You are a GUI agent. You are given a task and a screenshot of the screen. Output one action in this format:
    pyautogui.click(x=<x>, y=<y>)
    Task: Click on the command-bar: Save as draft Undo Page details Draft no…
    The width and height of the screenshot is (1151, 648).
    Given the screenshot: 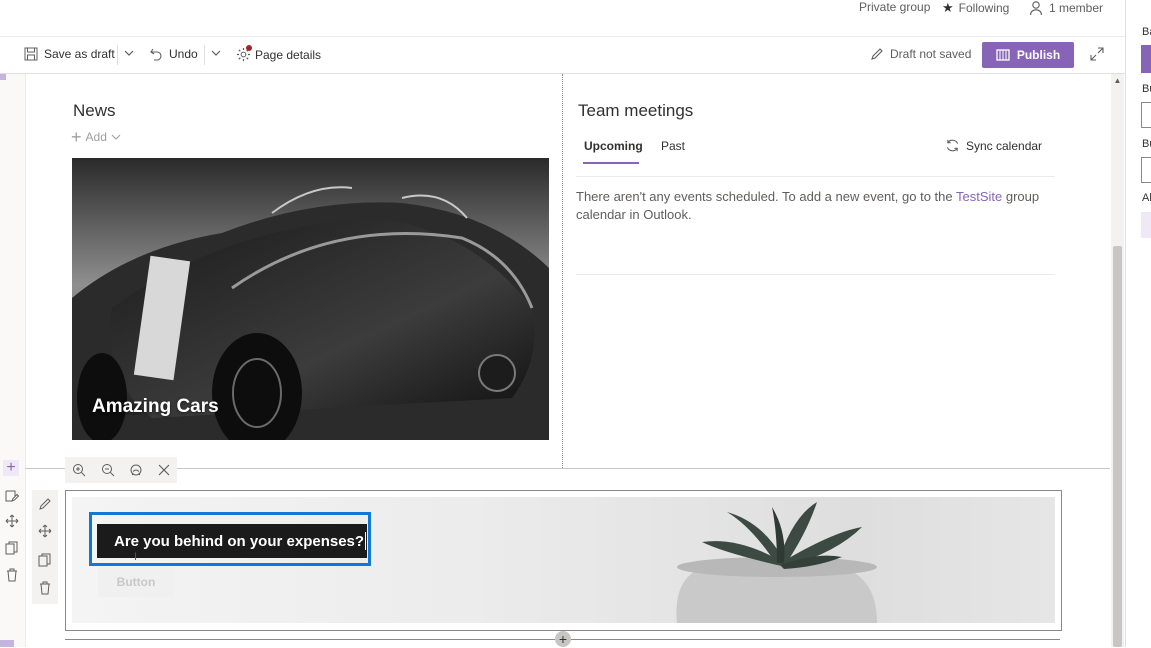 What is the action you would take?
    pyautogui.click(x=562, y=55)
    